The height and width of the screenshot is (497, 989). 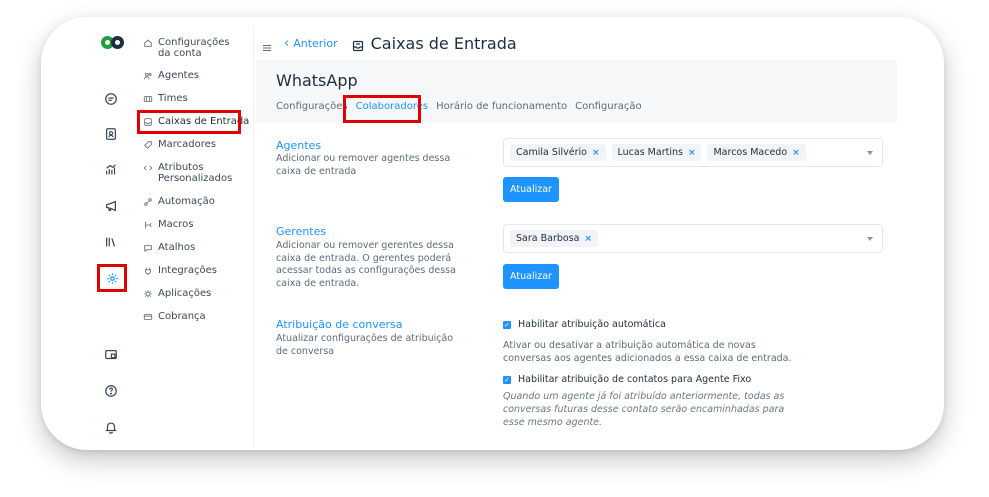 What do you see at coordinates (358, 44) in the screenshot?
I see `inbox-icon` at bounding box center [358, 44].